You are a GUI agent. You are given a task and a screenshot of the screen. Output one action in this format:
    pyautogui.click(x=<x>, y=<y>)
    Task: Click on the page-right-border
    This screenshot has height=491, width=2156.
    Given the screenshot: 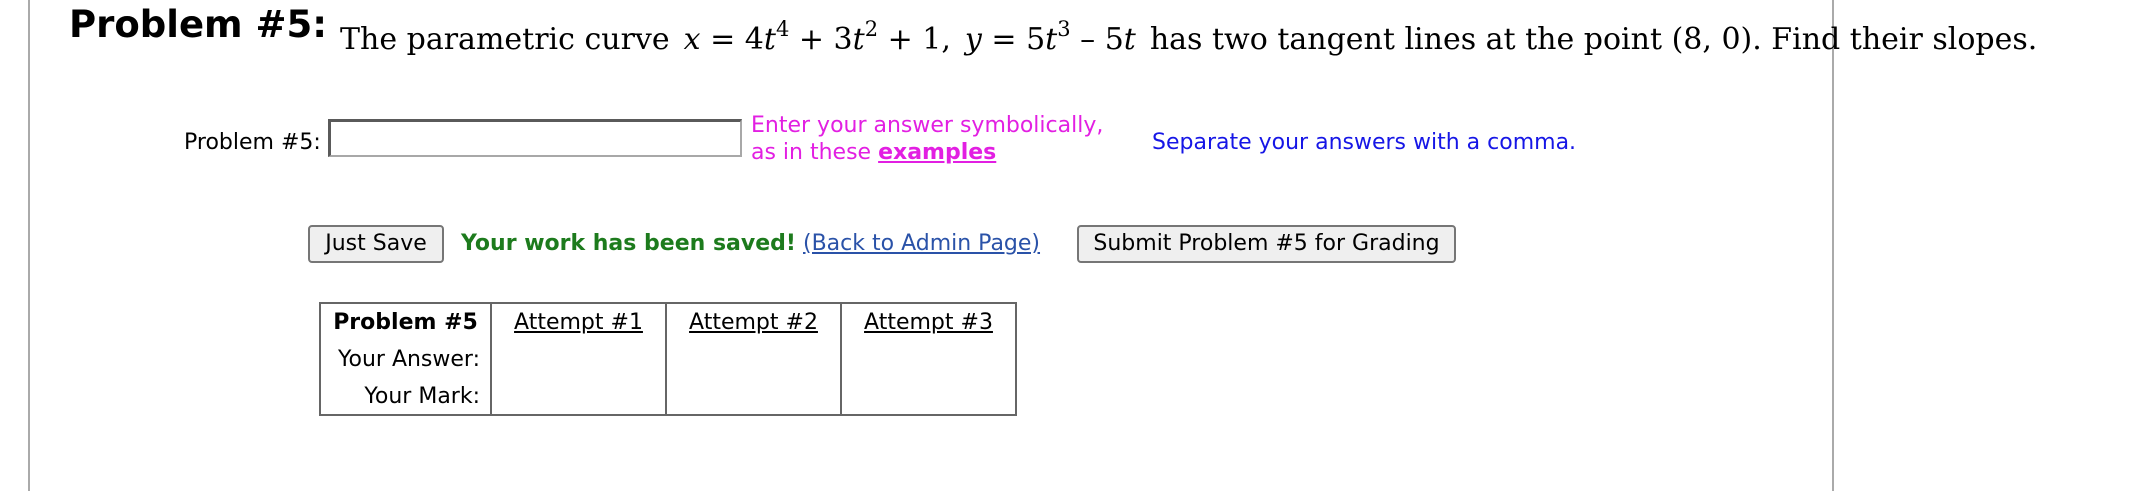 What is the action you would take?
    pyautogui.click(x=1833, y=245)
    